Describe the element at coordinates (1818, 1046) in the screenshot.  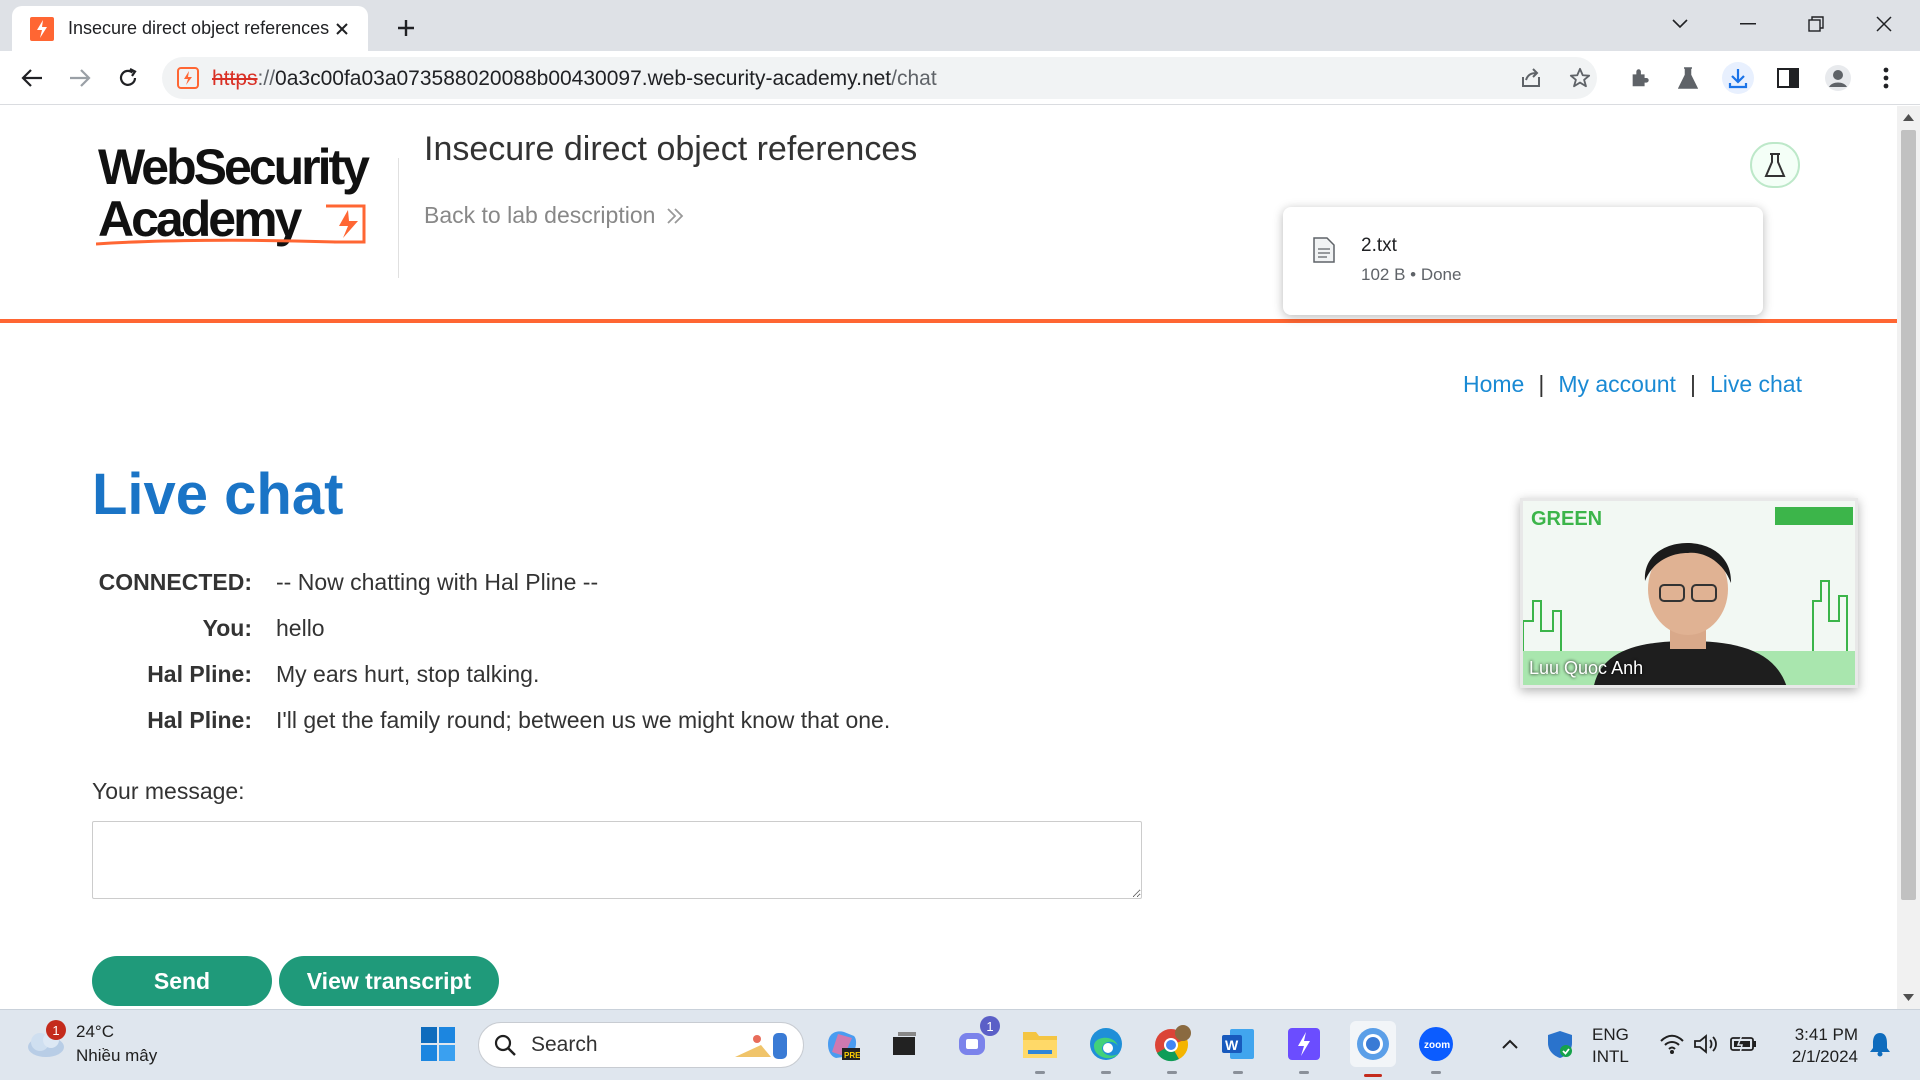
I see `clock: 3:41 PM 2/1/2024` at that location.